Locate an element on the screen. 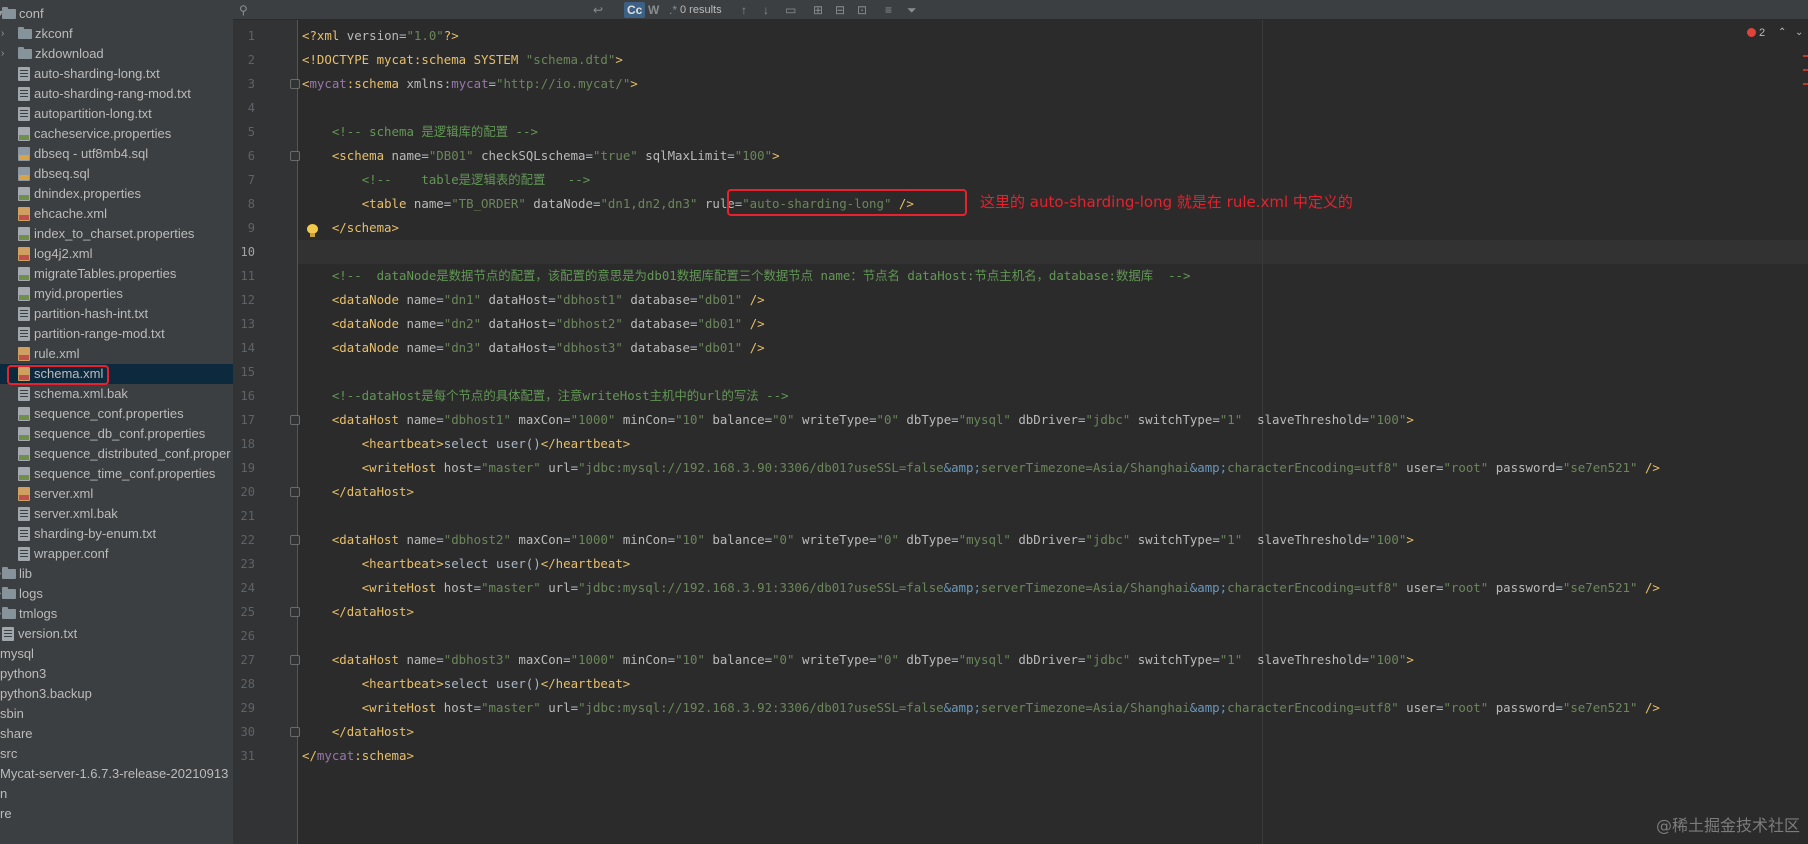 The height and width of the screenshot is (844, 1808). tree-item: version.txt is located at coordinates (116, 634).